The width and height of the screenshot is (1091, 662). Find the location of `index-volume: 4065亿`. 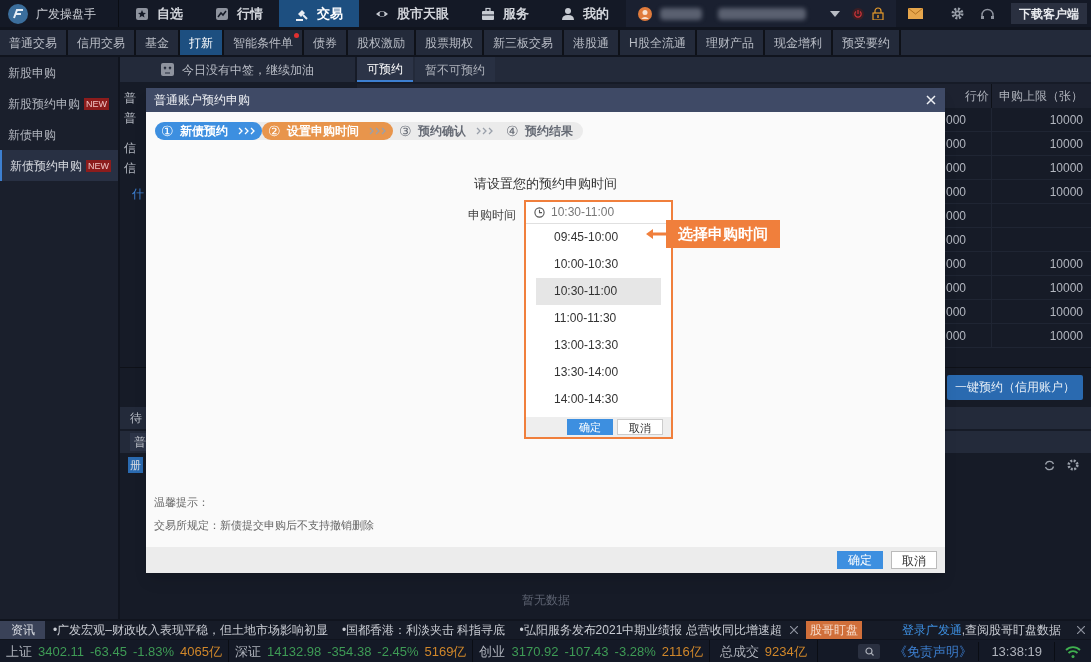

index-volume: 4065亿 is located at coordinates (201, 651).